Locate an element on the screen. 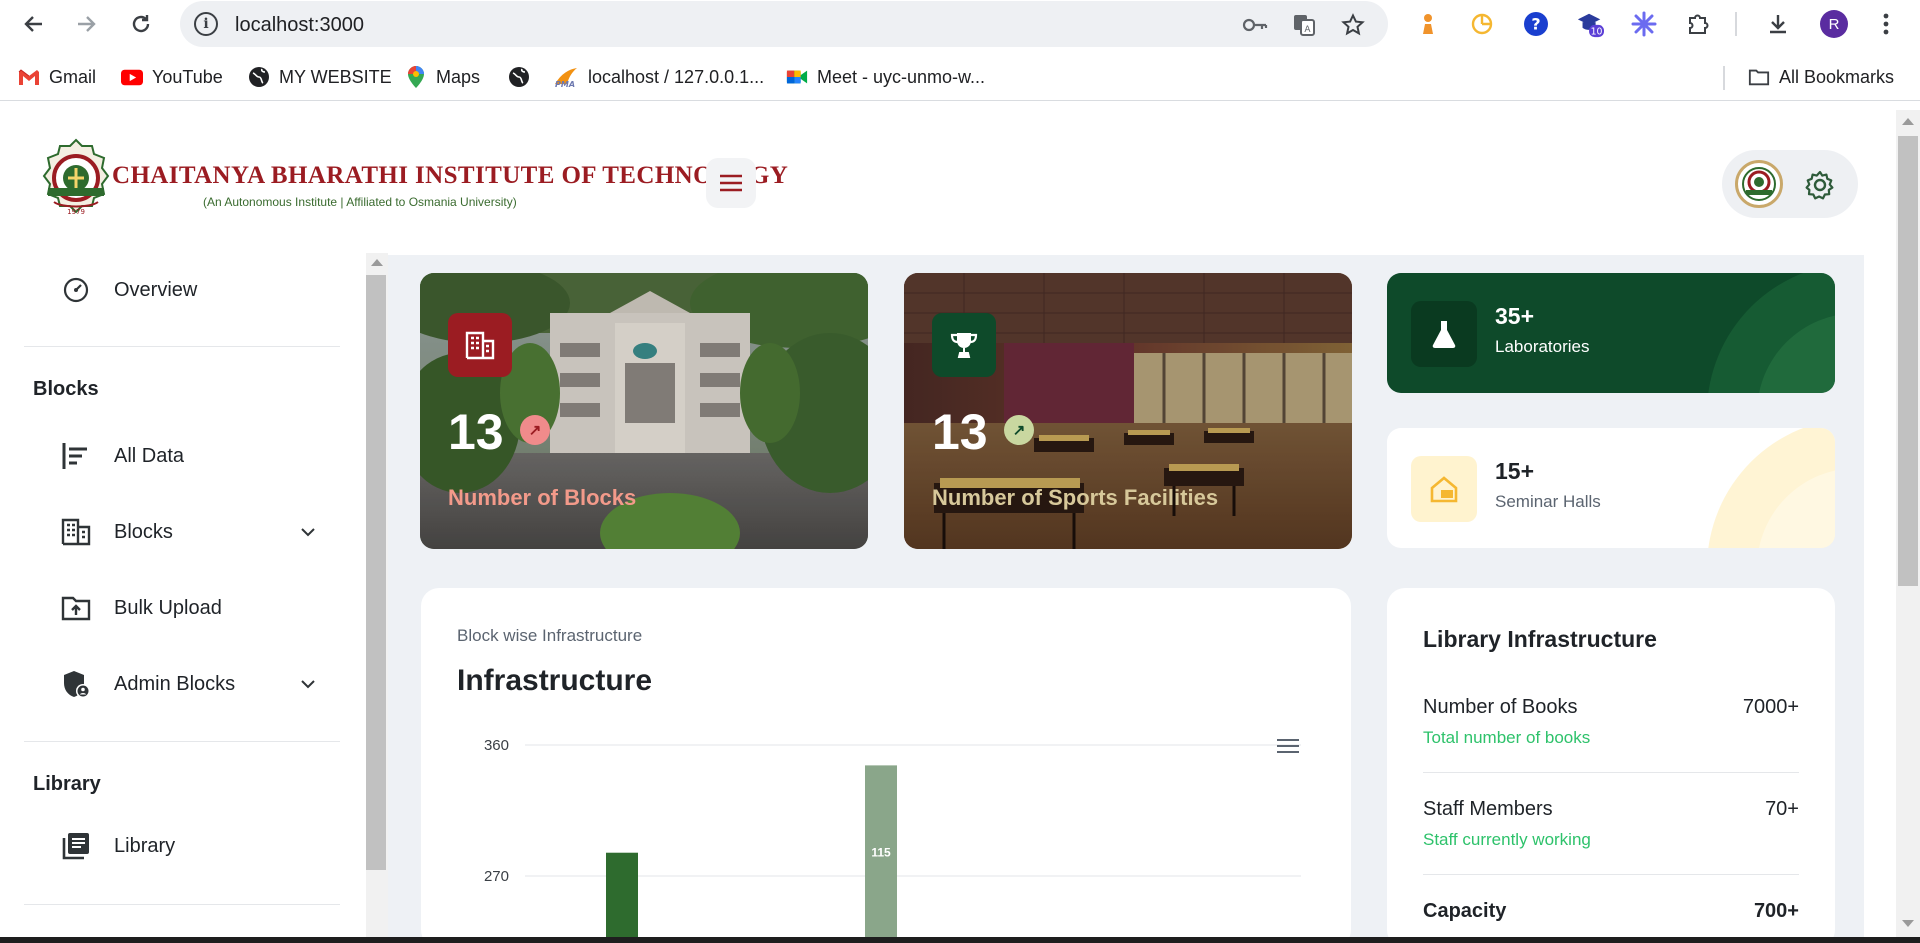  library-card-title: Library Infrastructure is located at coordinates (1540, 639).